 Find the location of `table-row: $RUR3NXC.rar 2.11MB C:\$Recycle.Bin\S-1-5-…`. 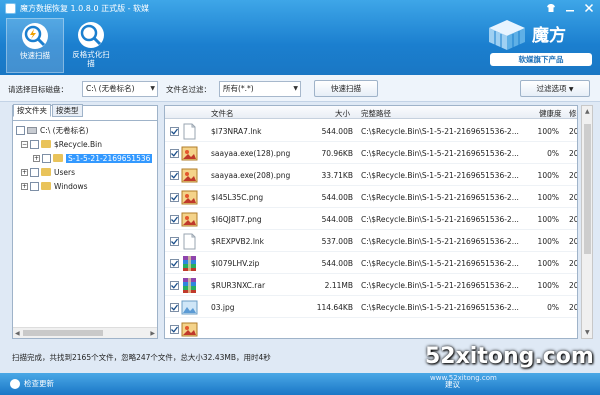

table-row: $RUR3NXC.rar 2.11MB C:\$Recycle.Bin\S-1-5-… is located at coordinates (371, 285).